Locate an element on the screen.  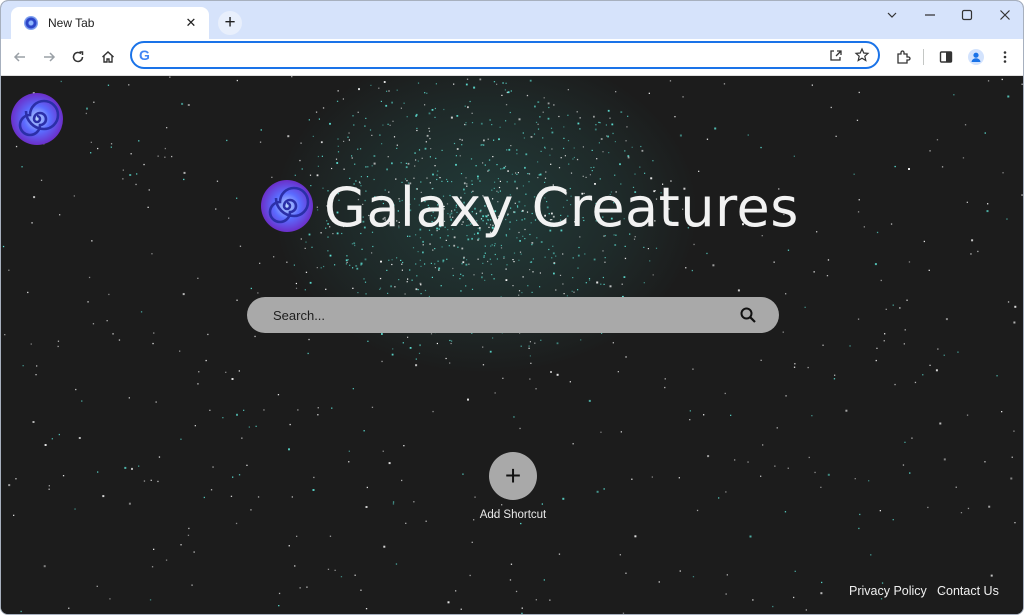
toolbar-divider is located at coordinates (923, 57).